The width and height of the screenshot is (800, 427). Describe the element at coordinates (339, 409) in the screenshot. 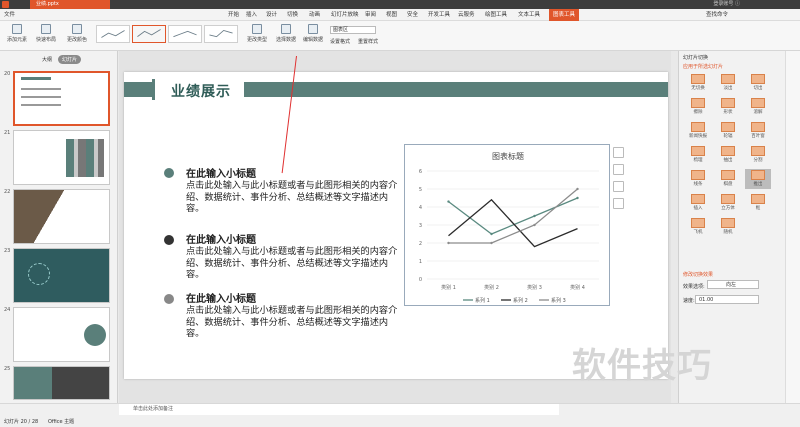

I see `notes-area: 单击此处添加备注` at that location.